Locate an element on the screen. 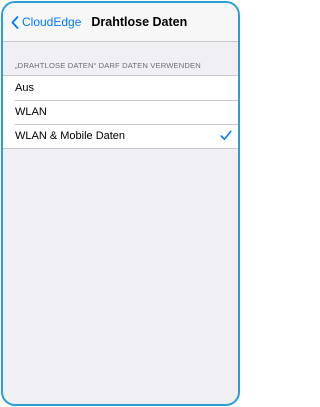 Image resolution: width=320 pixels, height=407 pixels. back-button-label: CloudEdge is located at coordinates (52, 22).